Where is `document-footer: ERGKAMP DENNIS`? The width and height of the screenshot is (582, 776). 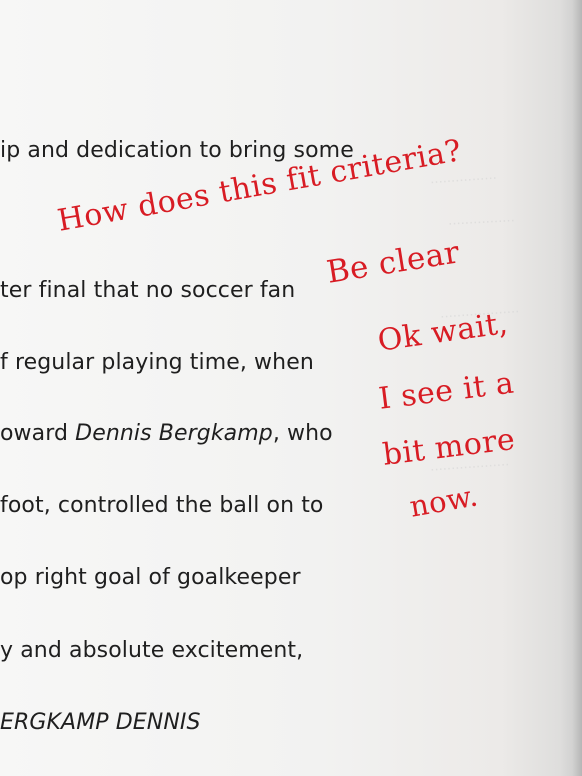
document-footer: ERGKAMP DENNIS is located at coordinates (100, 722).